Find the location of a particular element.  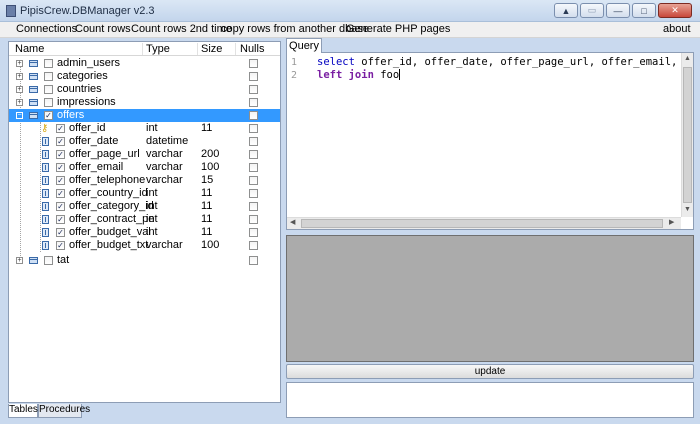

tree-row-column: ✓ offer_telephone varchar 15 is located at coordinates (144, 180).